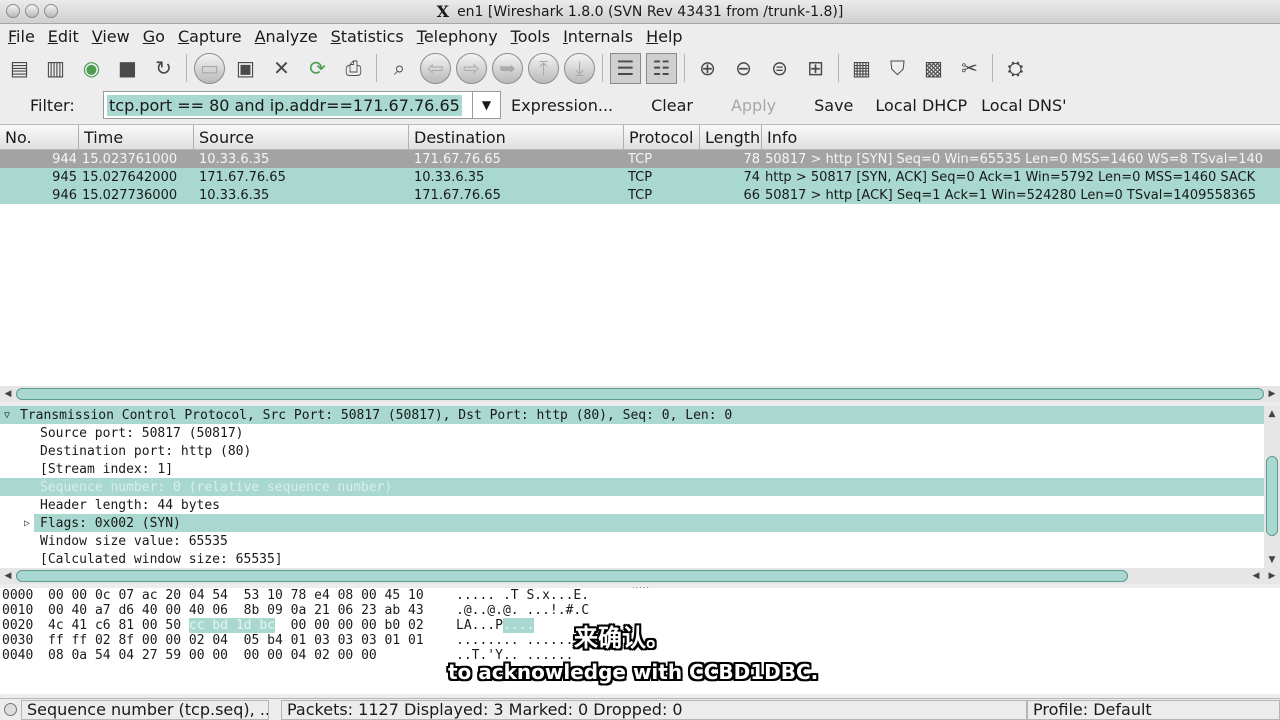  I want to click on zoom-window-button, so click(51, 11).